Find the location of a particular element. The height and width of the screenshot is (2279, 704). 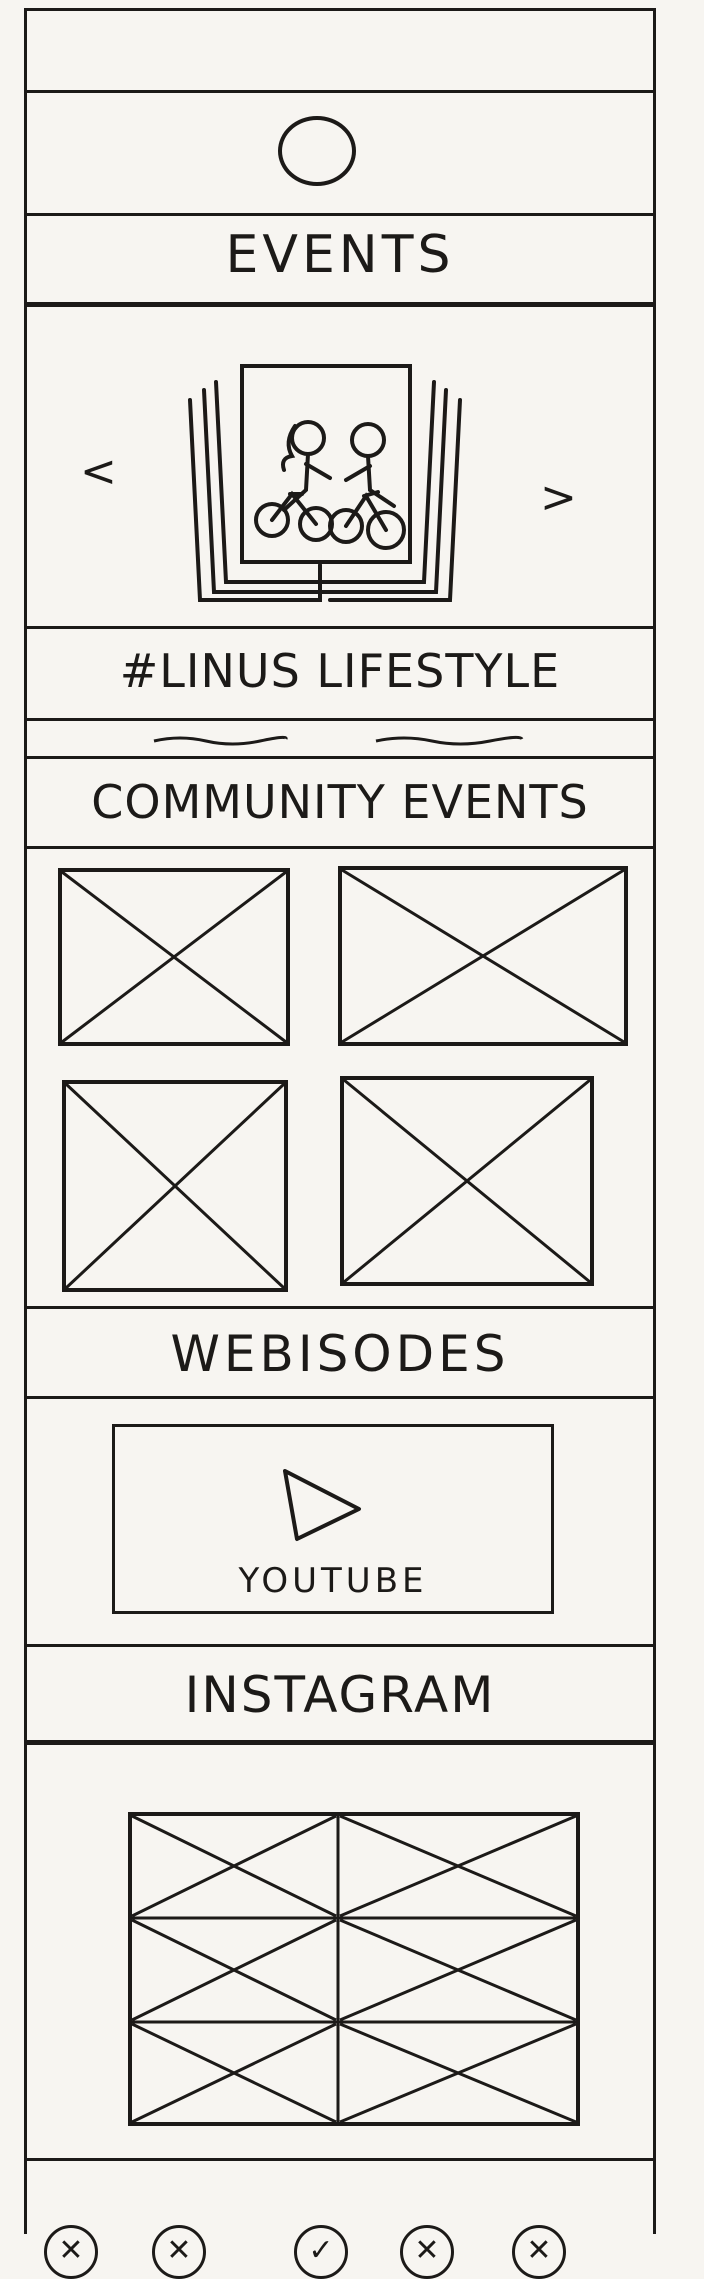

circle-logo-icon is located at coordinates (317, 151).